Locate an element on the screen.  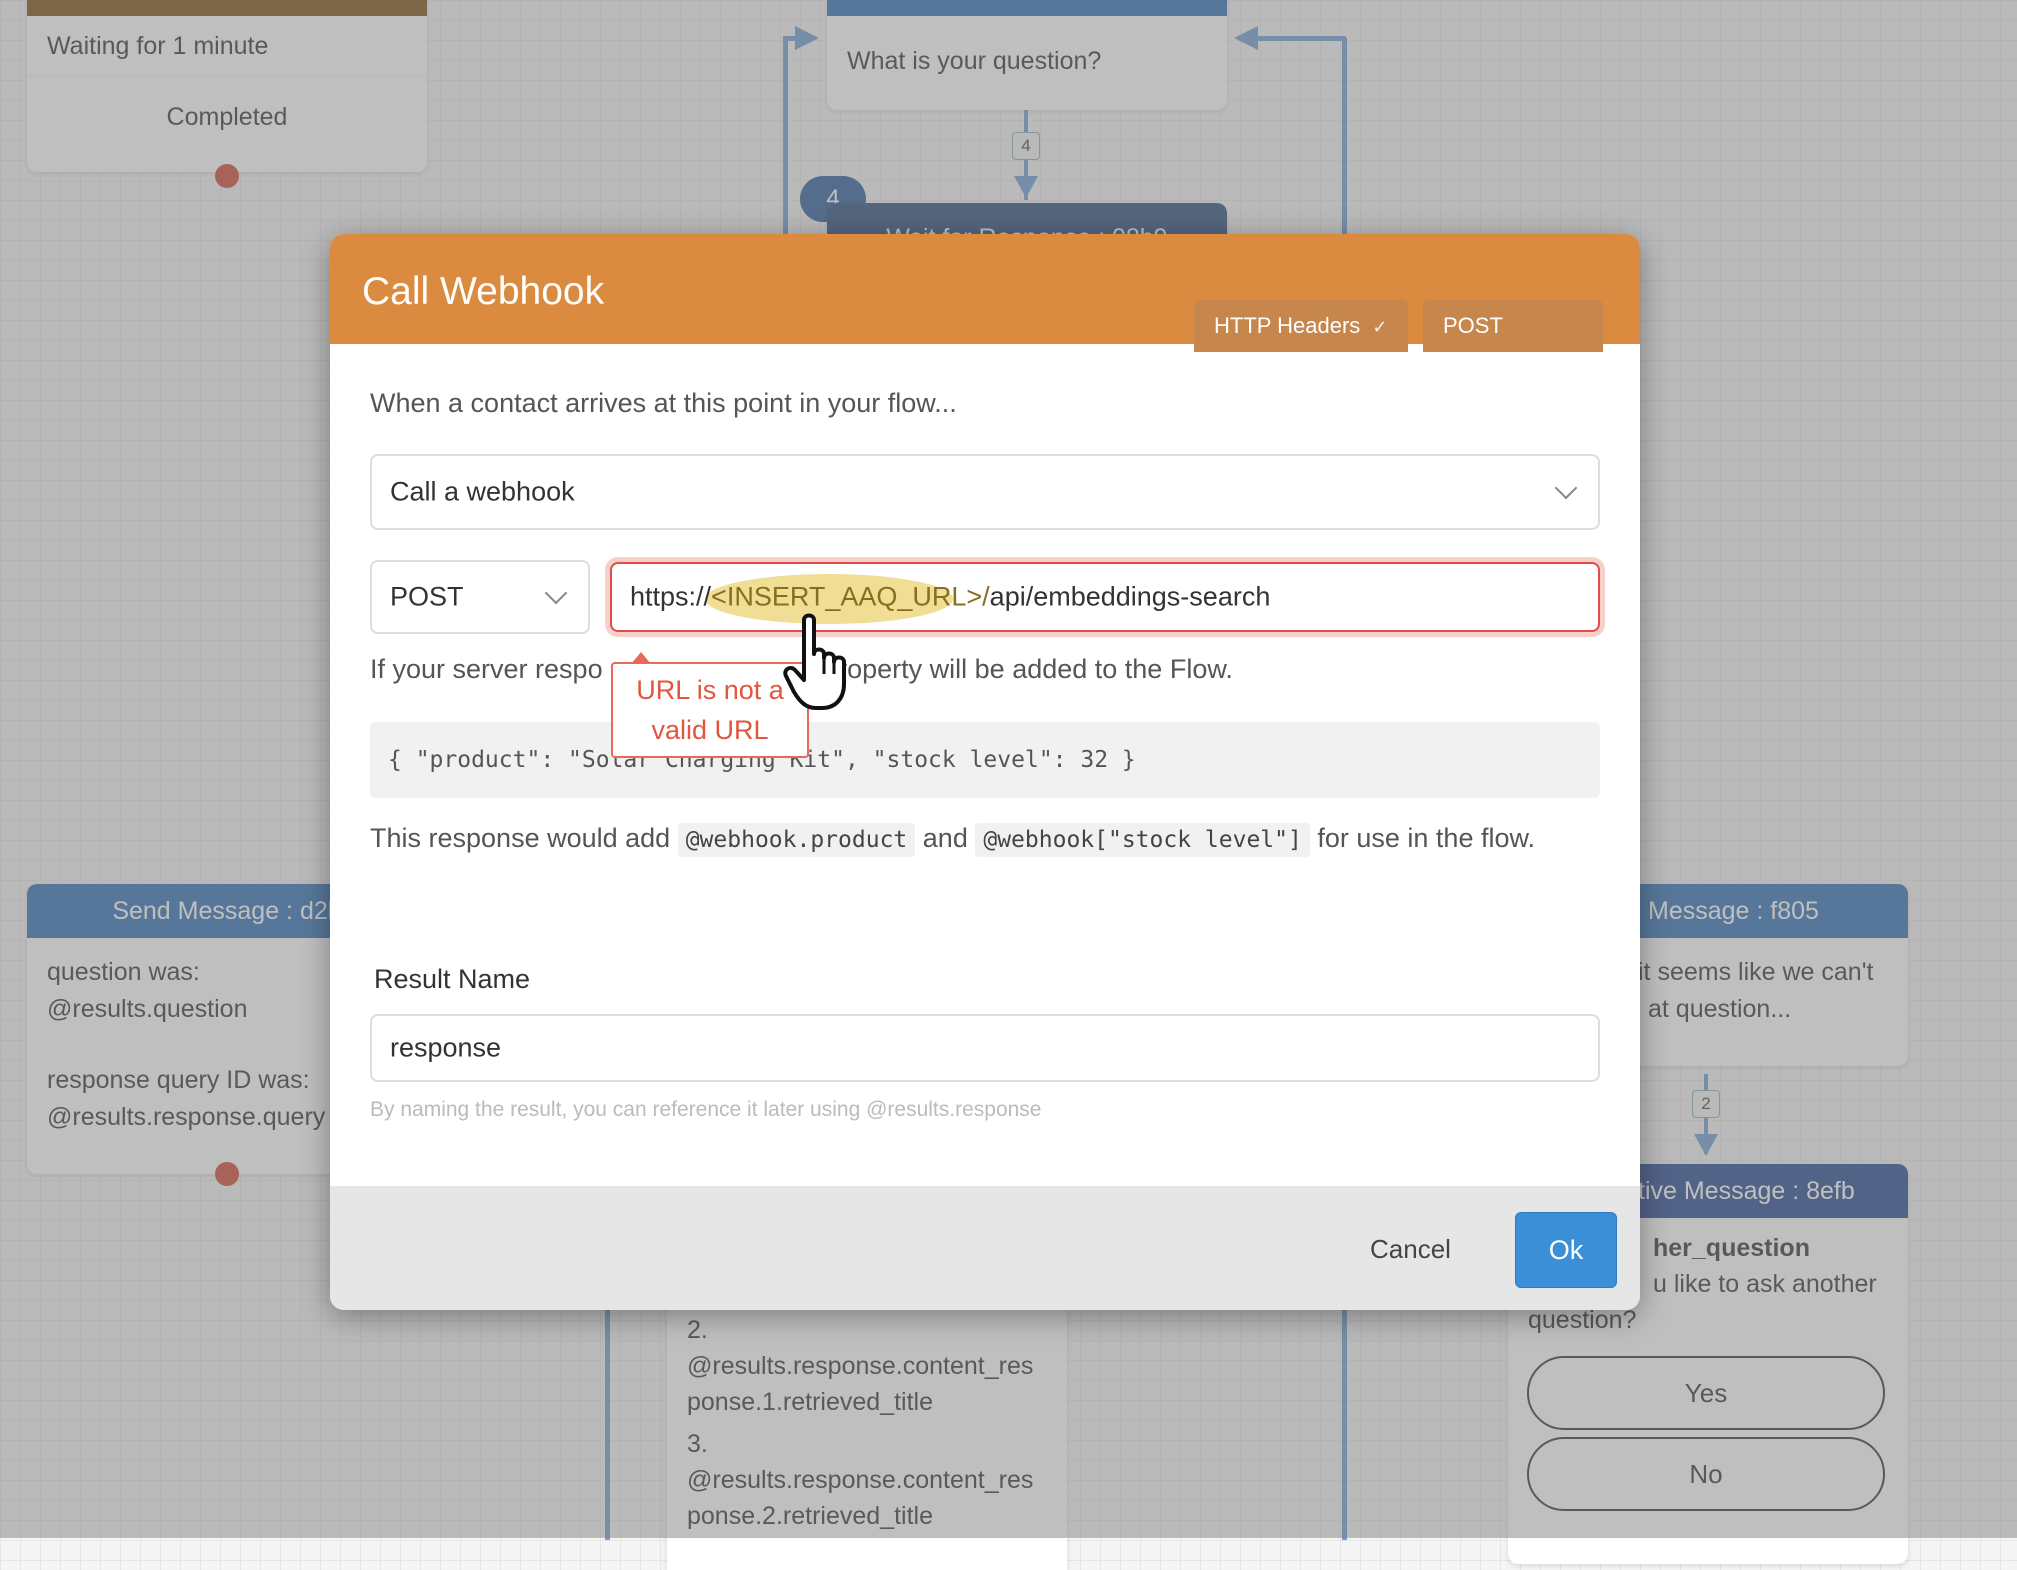
url-prefix: https:// is located at coordinates (671, 596).